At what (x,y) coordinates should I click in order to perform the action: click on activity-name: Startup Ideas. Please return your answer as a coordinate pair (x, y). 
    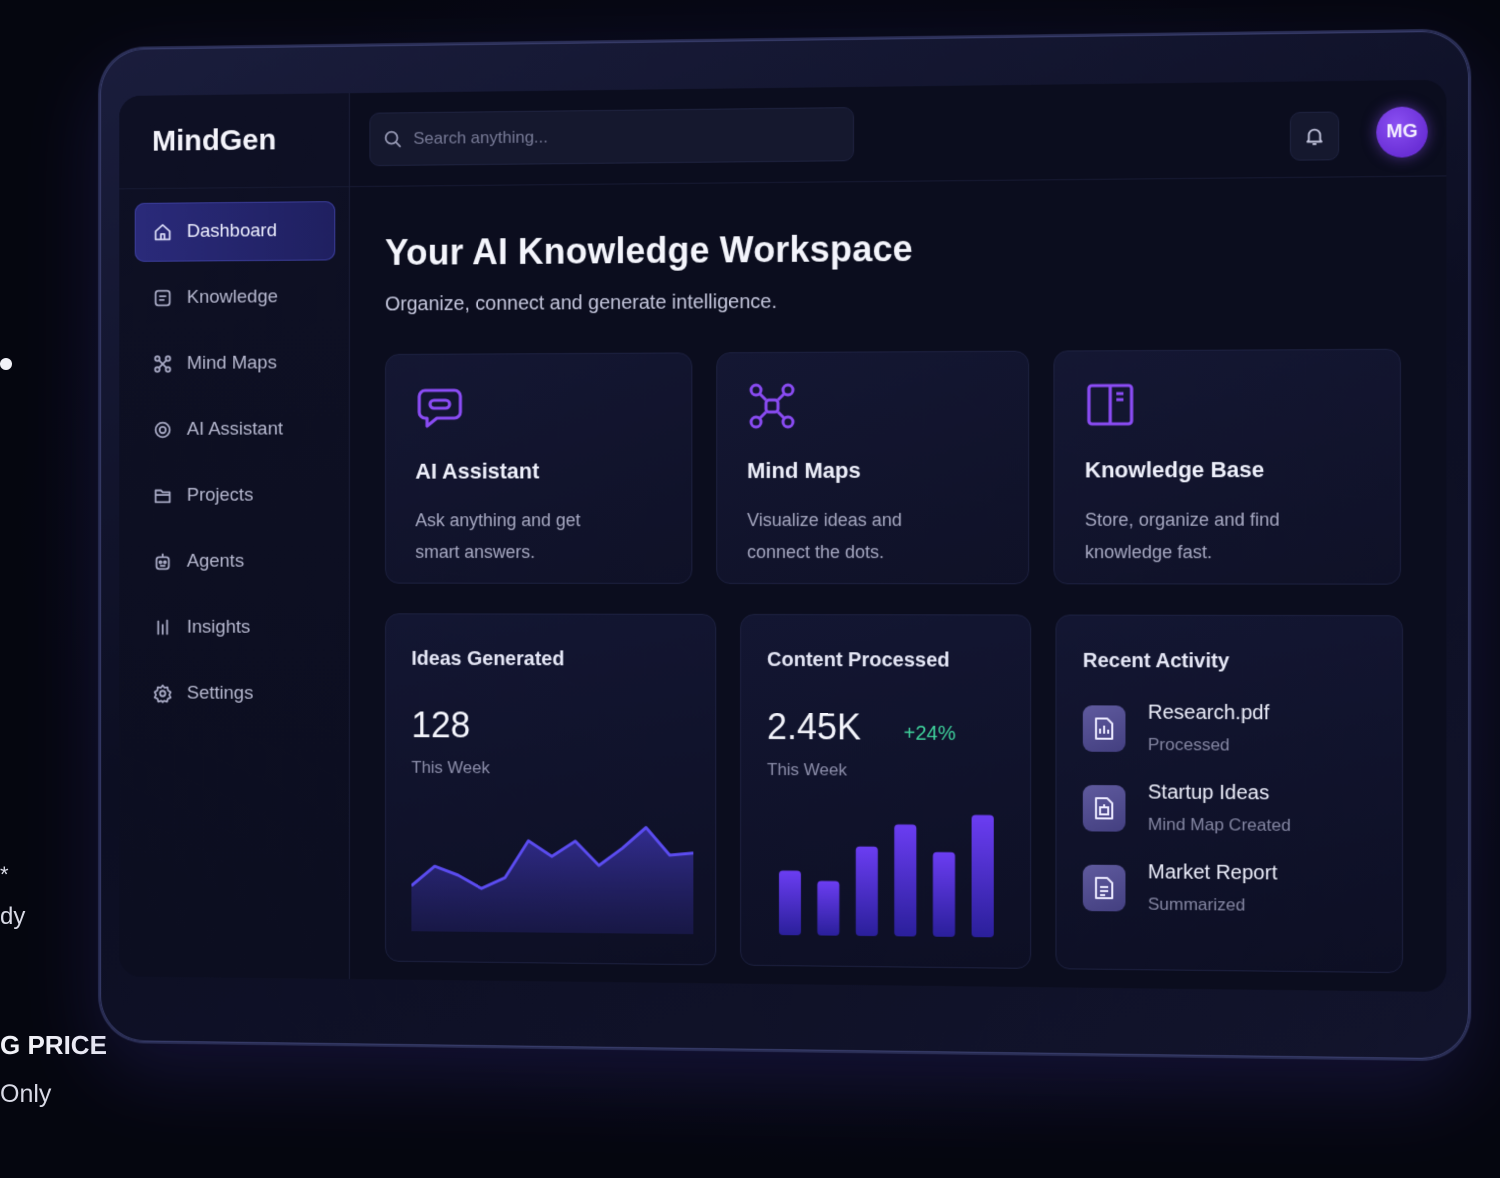
    Looking at the image, I should click on (1208, 793).